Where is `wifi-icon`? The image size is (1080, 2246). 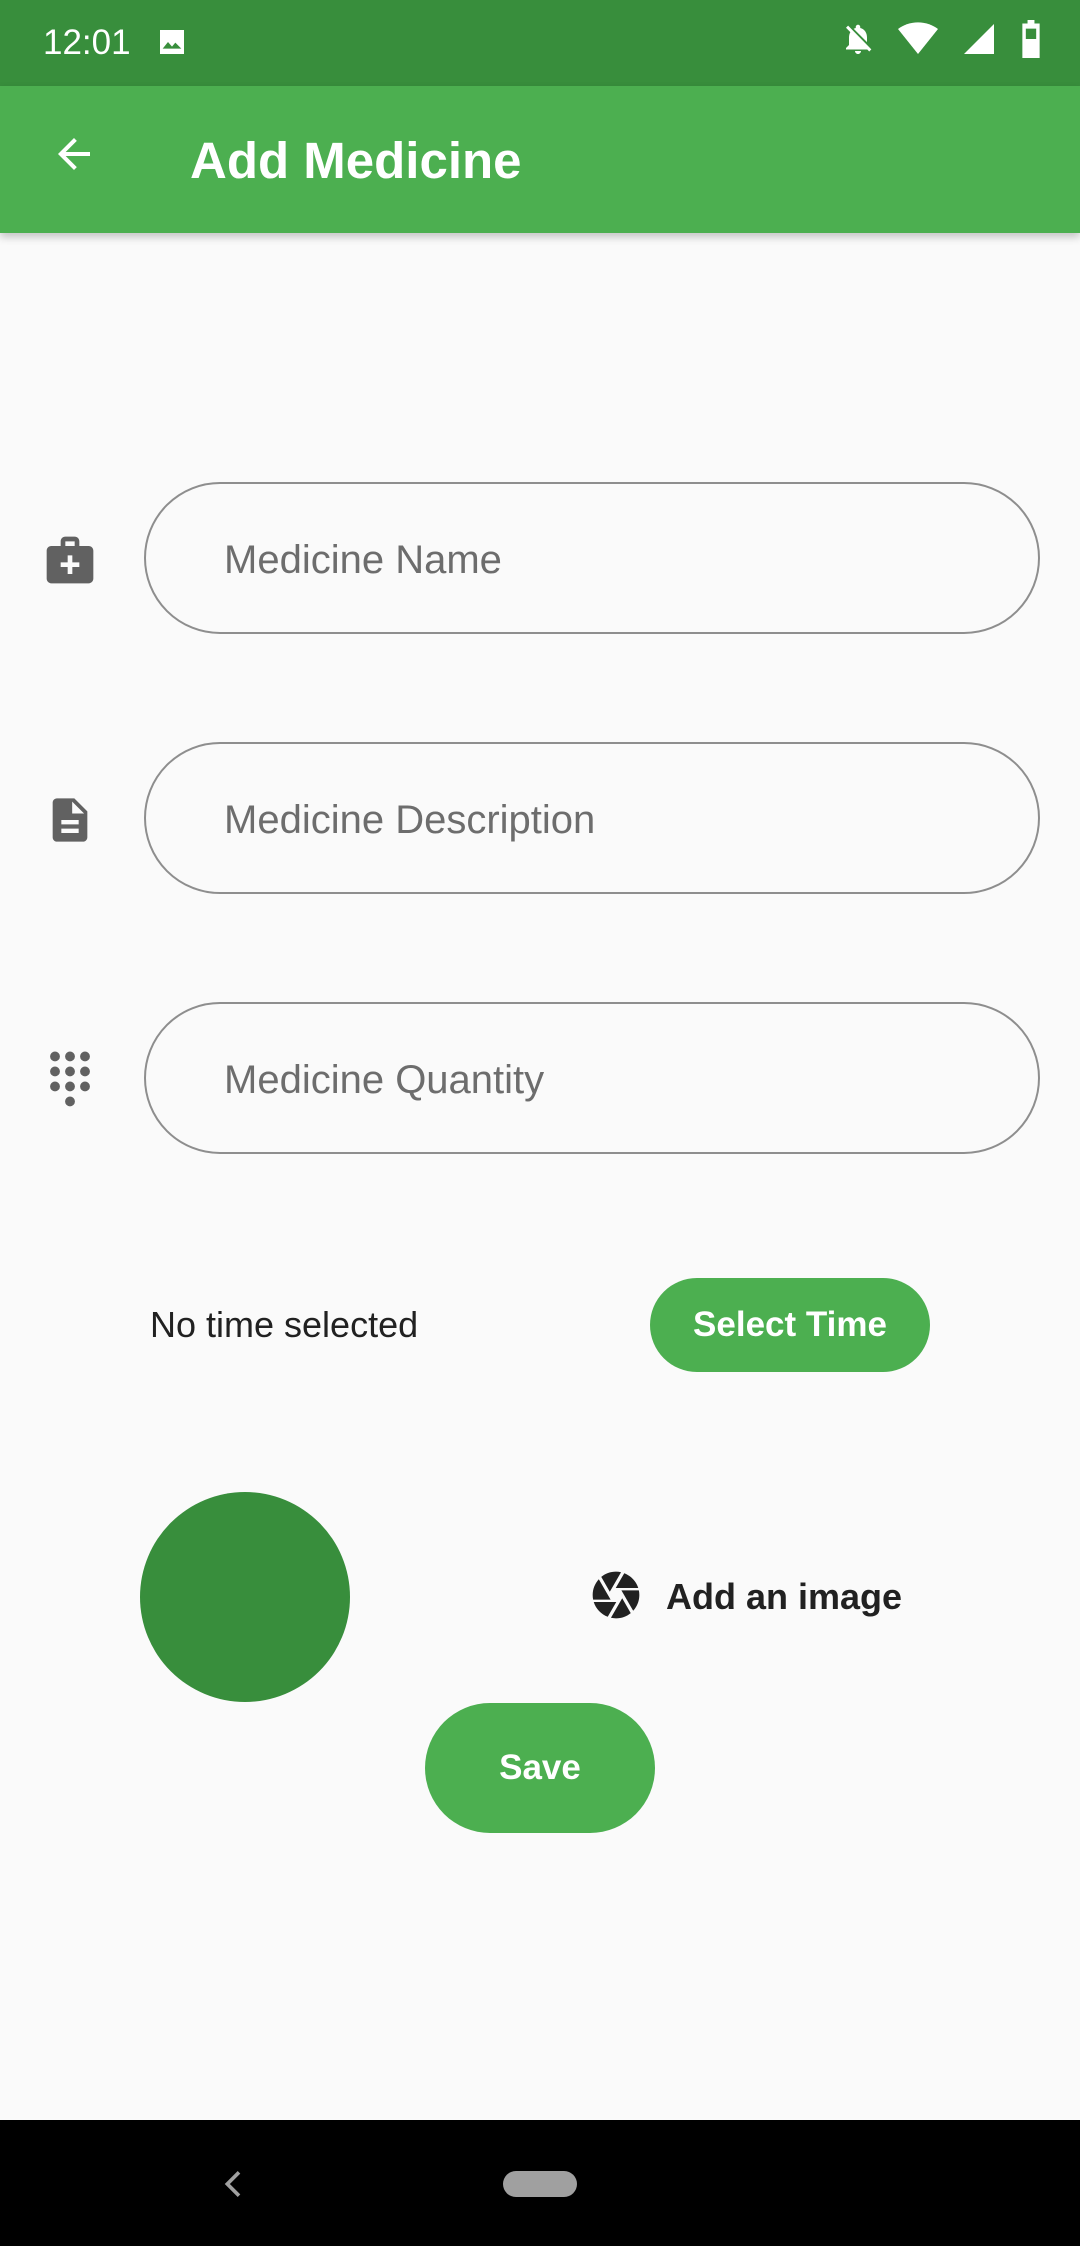 wifi-icon is located at coordinates (918, 41).